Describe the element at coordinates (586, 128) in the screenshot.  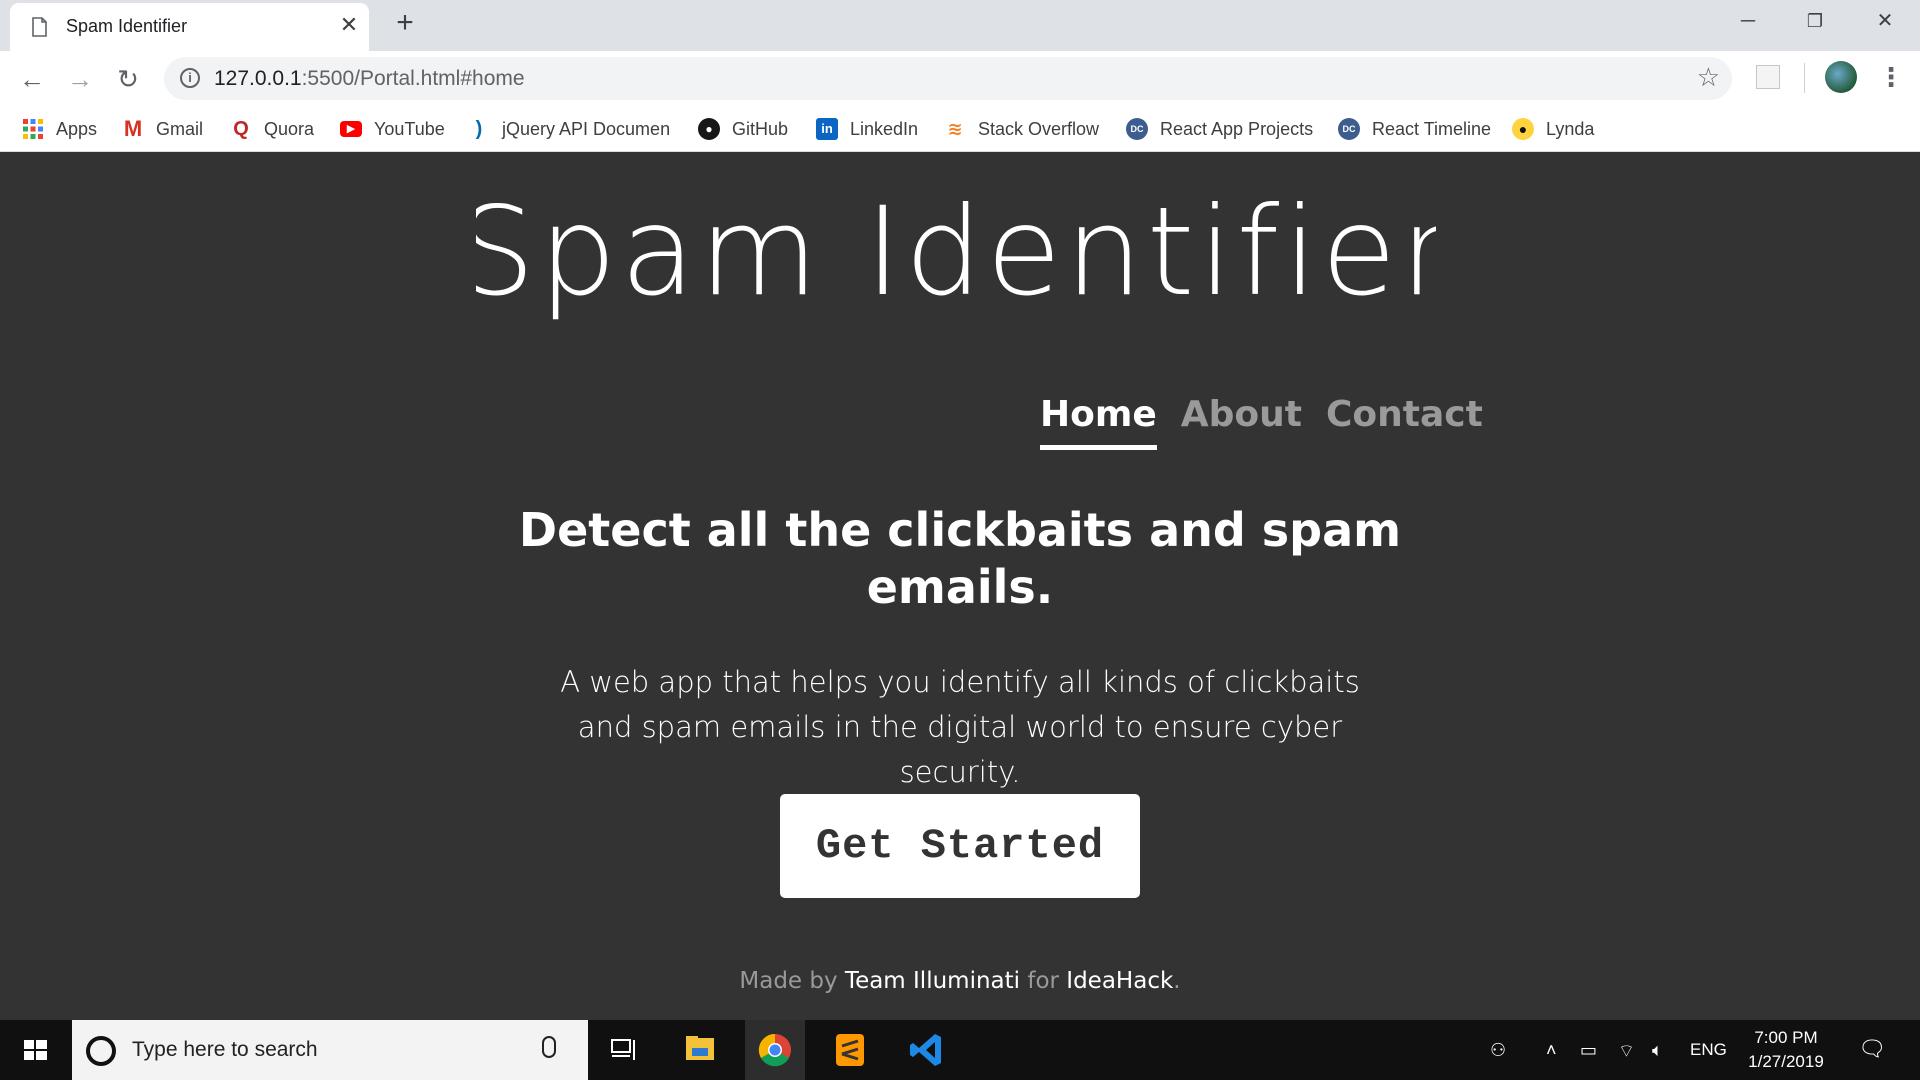
I see `bookmark-label: jQuery API Documen` at that location.